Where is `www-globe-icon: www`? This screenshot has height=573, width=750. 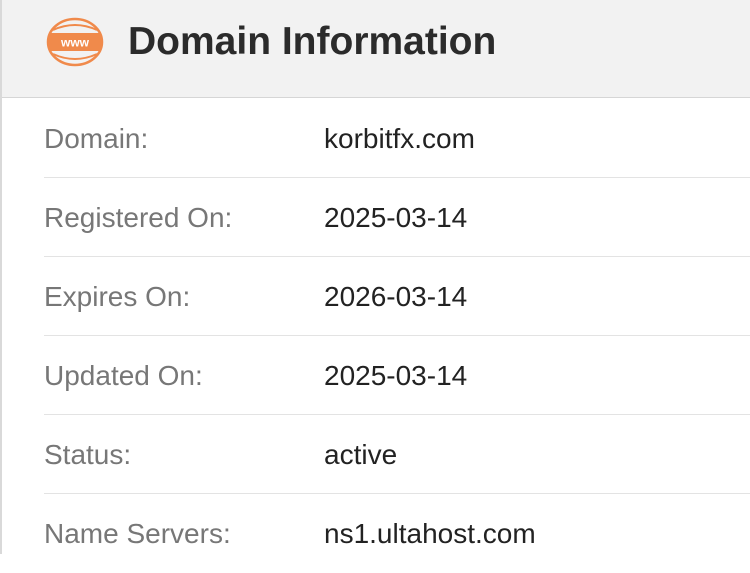 www-globe-icon: www is located at coordinates (75, 42).